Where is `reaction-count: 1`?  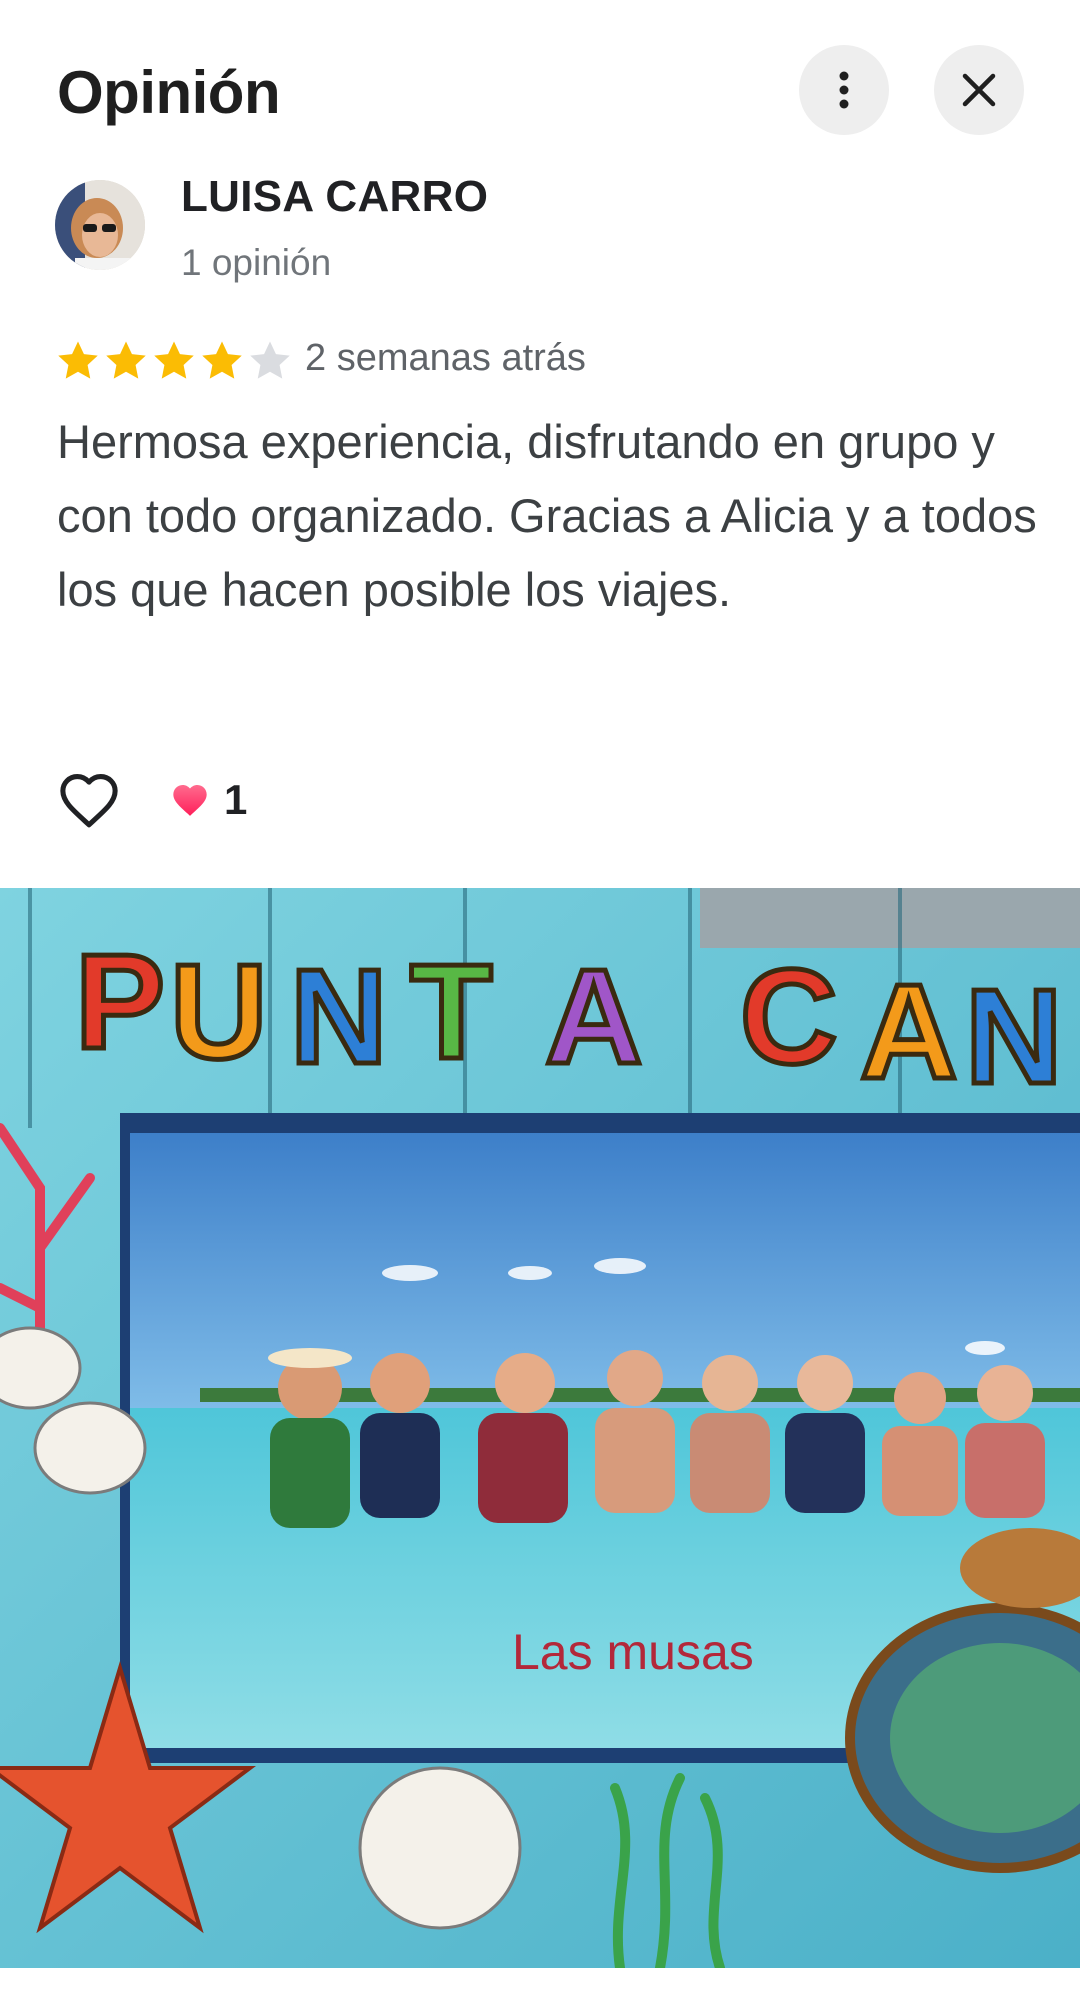
reaction-count: 1 is located at coordinates (236, 799).